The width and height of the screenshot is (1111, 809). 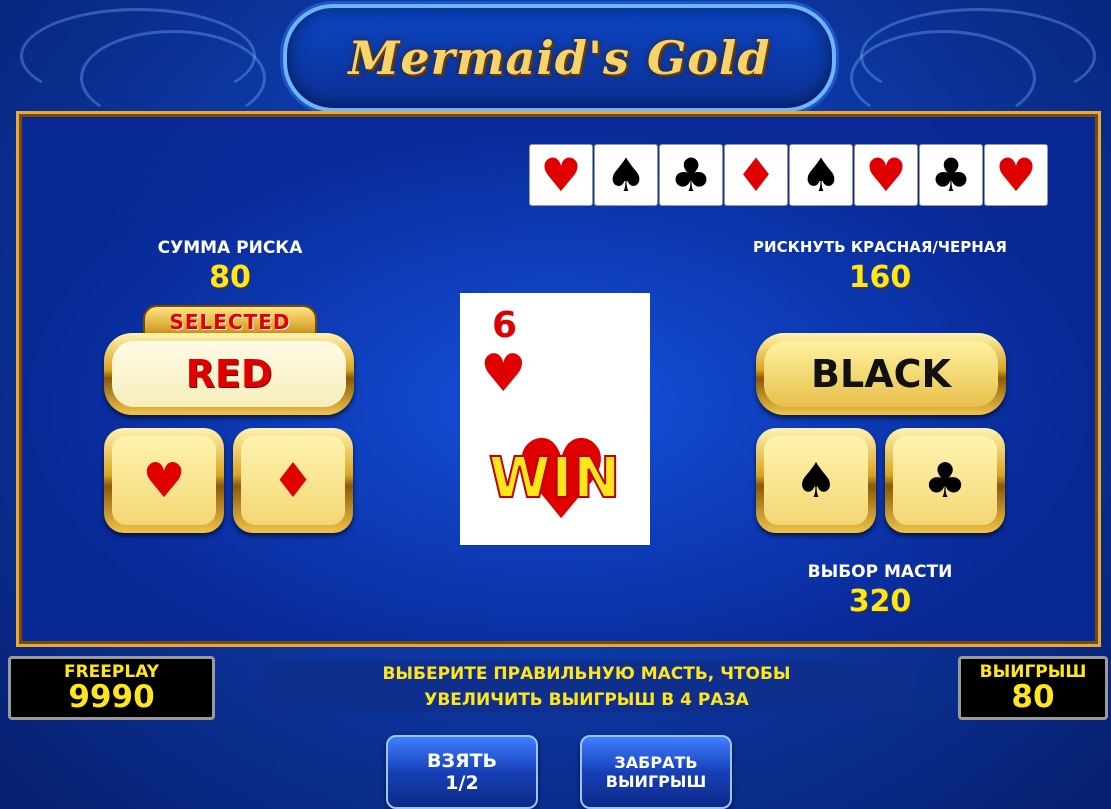 I want to click on history-card-diamonds-icon: ♦, so click(x=756, y=175).